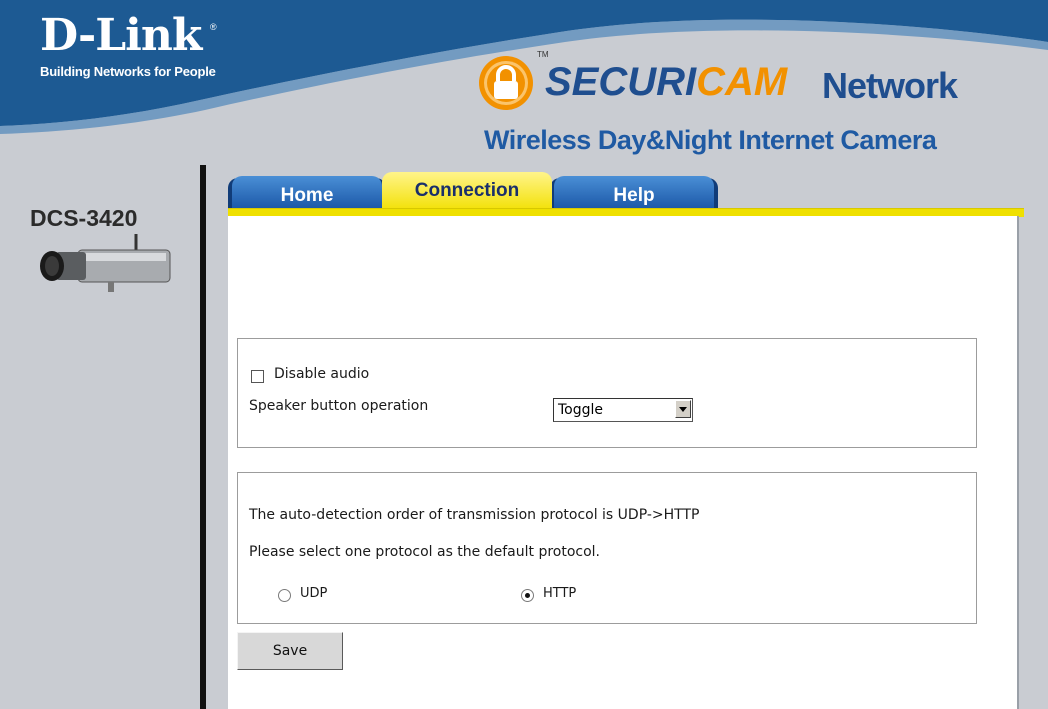 This screenshot has height=709, width=1048. I want to click on disable-audio-checkbox, so click(257, 376).